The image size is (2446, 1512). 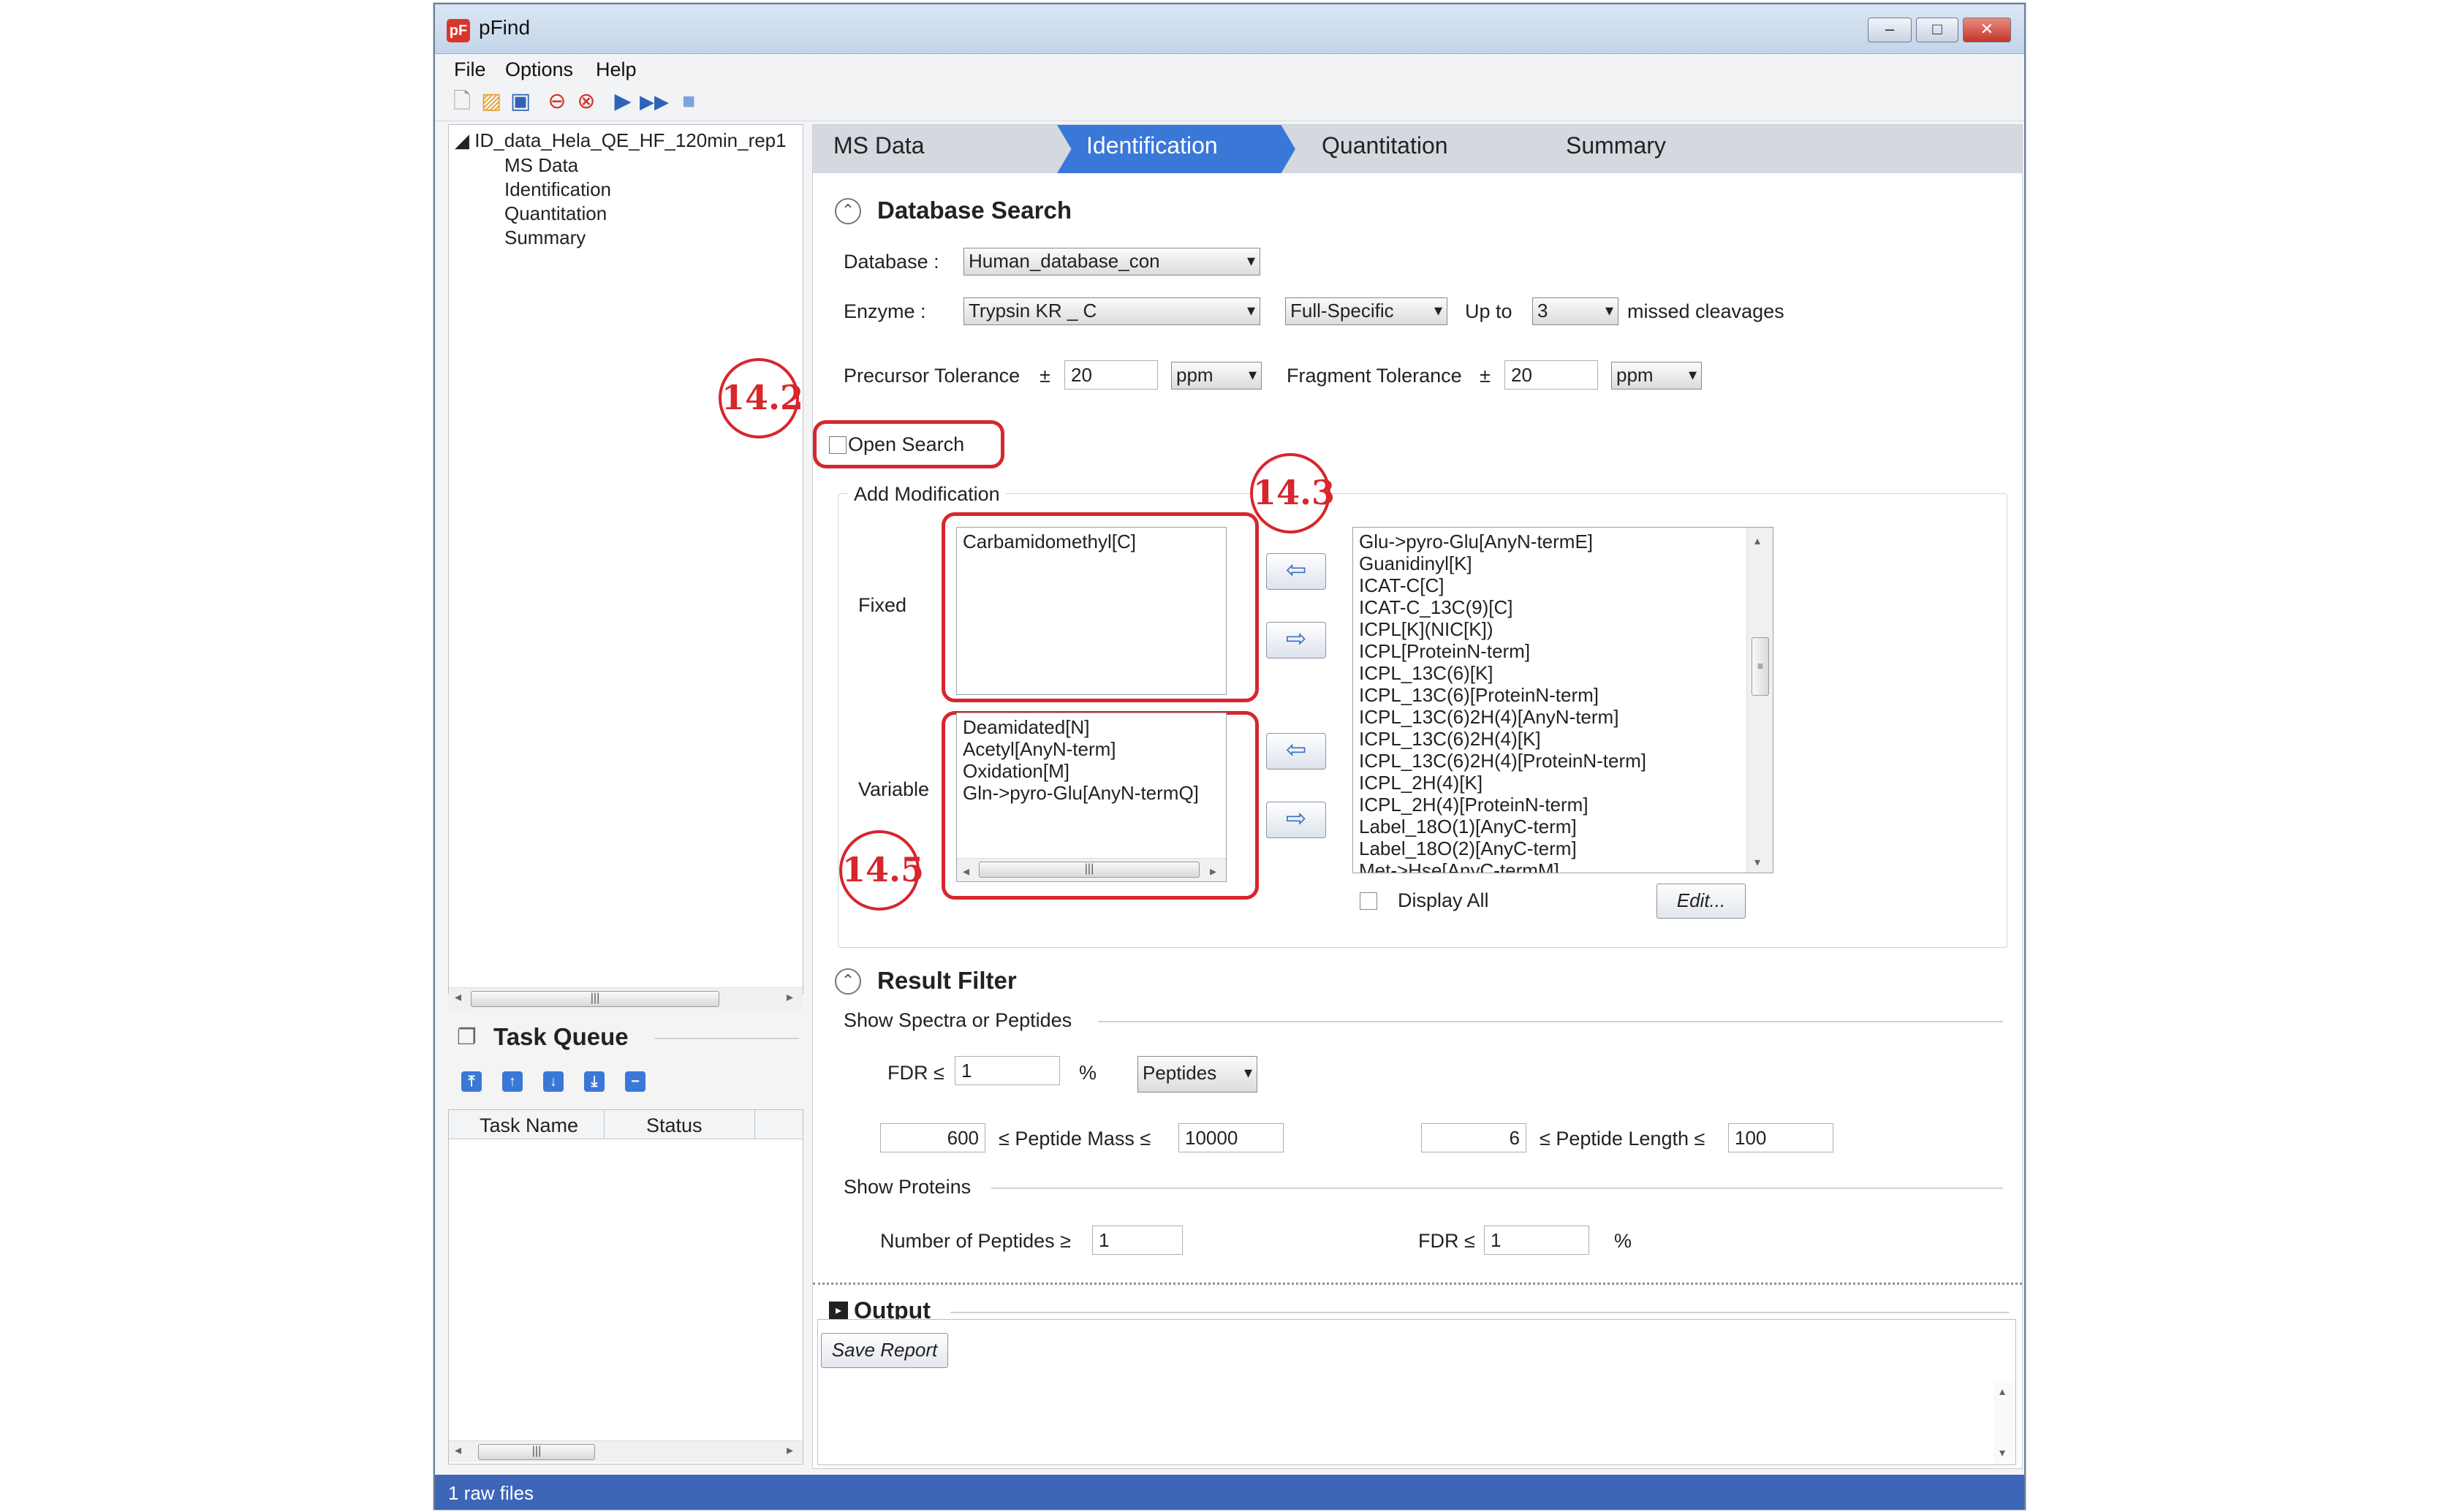 What do you see at coordinates (848, 211) in the screenshot?
I see `collapse-database-search-icon: ⌃` at bounding box center [848, 211].